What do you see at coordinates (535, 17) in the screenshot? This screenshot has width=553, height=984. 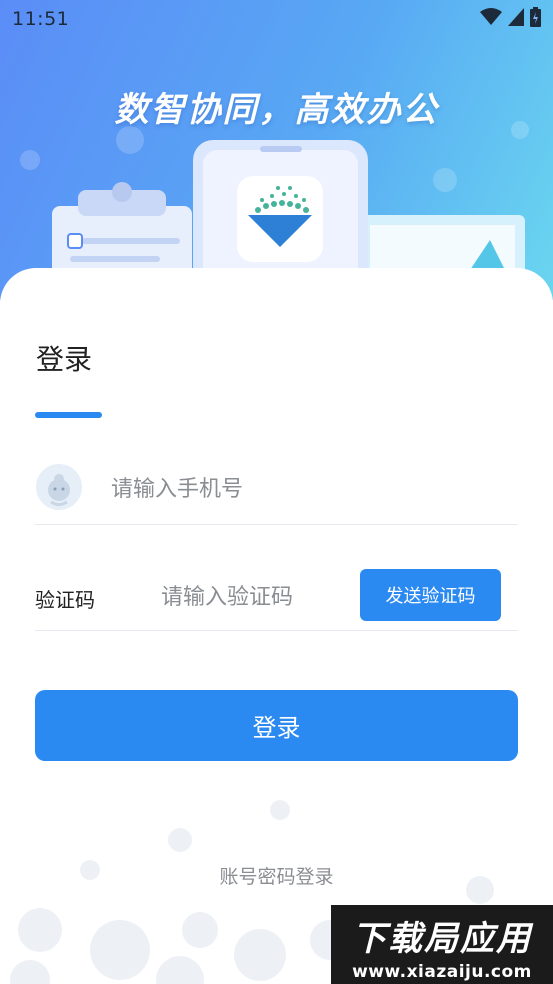 I see `battery-icon` at bounding box center [535, 17].